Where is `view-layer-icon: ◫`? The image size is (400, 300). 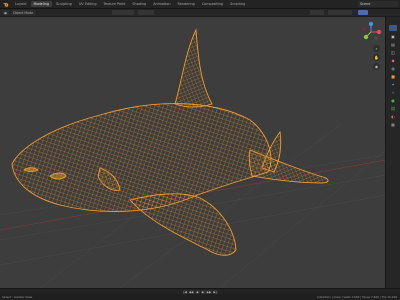
view-layer-icon: ◫ is located at coordinates (393, 52).